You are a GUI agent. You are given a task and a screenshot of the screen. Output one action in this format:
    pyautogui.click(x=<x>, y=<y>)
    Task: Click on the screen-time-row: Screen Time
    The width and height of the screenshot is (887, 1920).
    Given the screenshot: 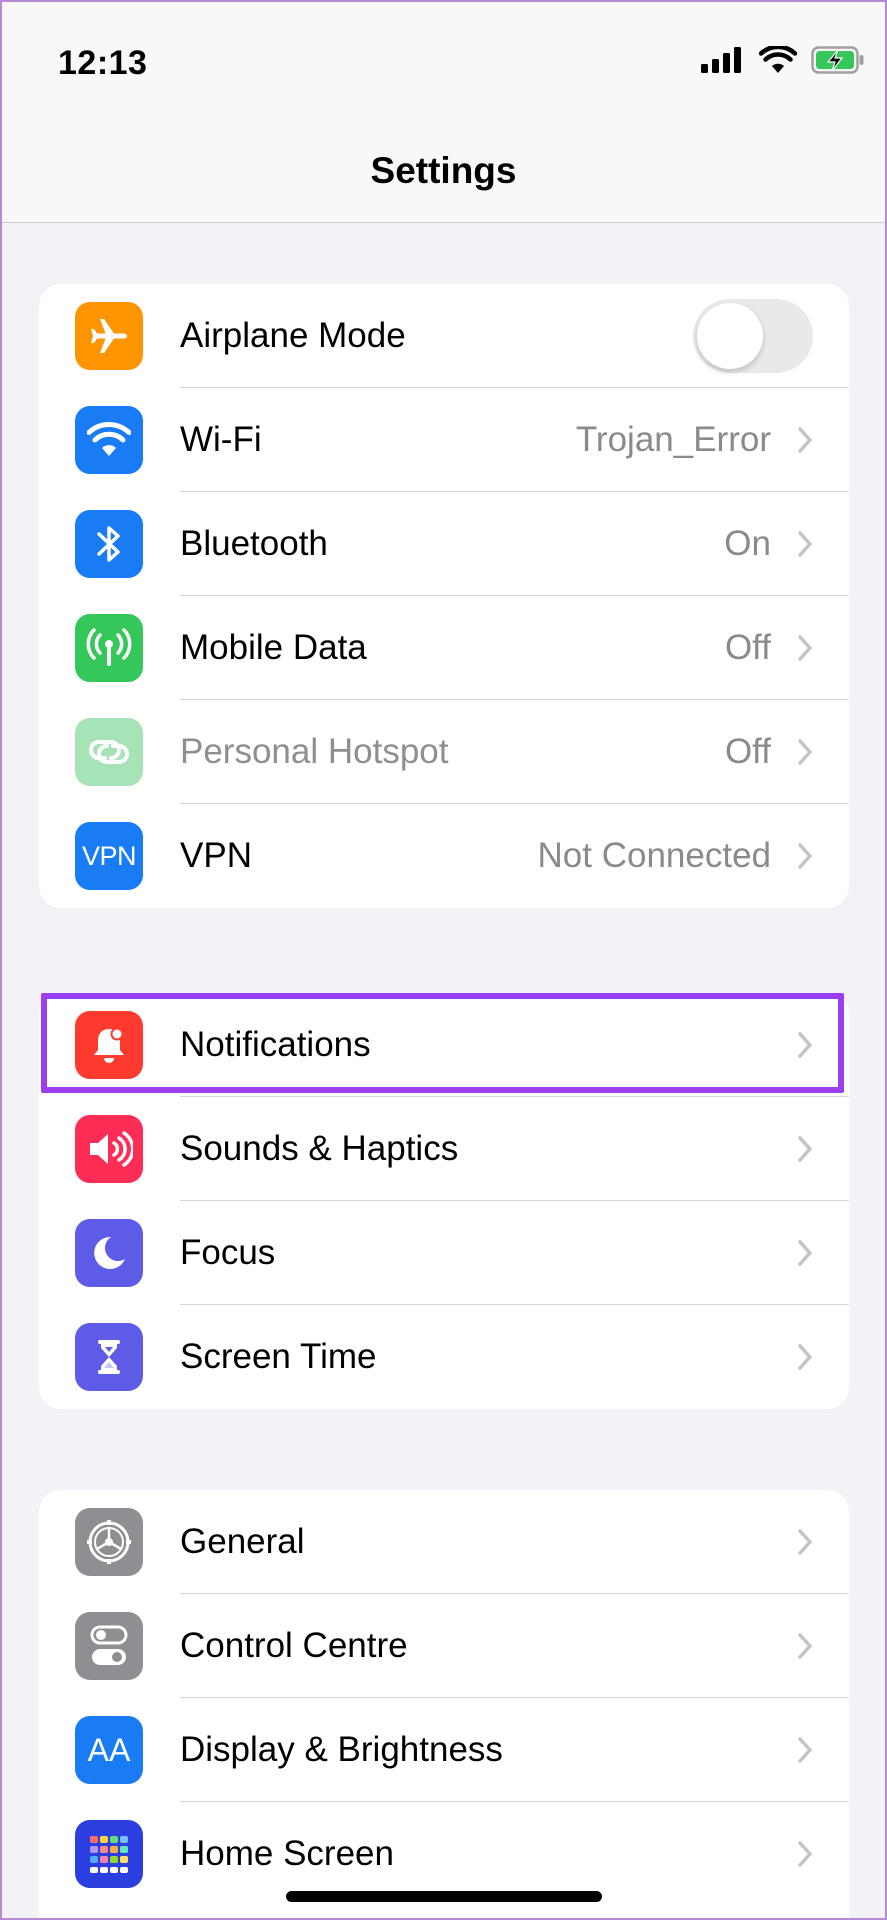 What is the action you would take?
    pyautogui.click(x=444, y=1357)
    